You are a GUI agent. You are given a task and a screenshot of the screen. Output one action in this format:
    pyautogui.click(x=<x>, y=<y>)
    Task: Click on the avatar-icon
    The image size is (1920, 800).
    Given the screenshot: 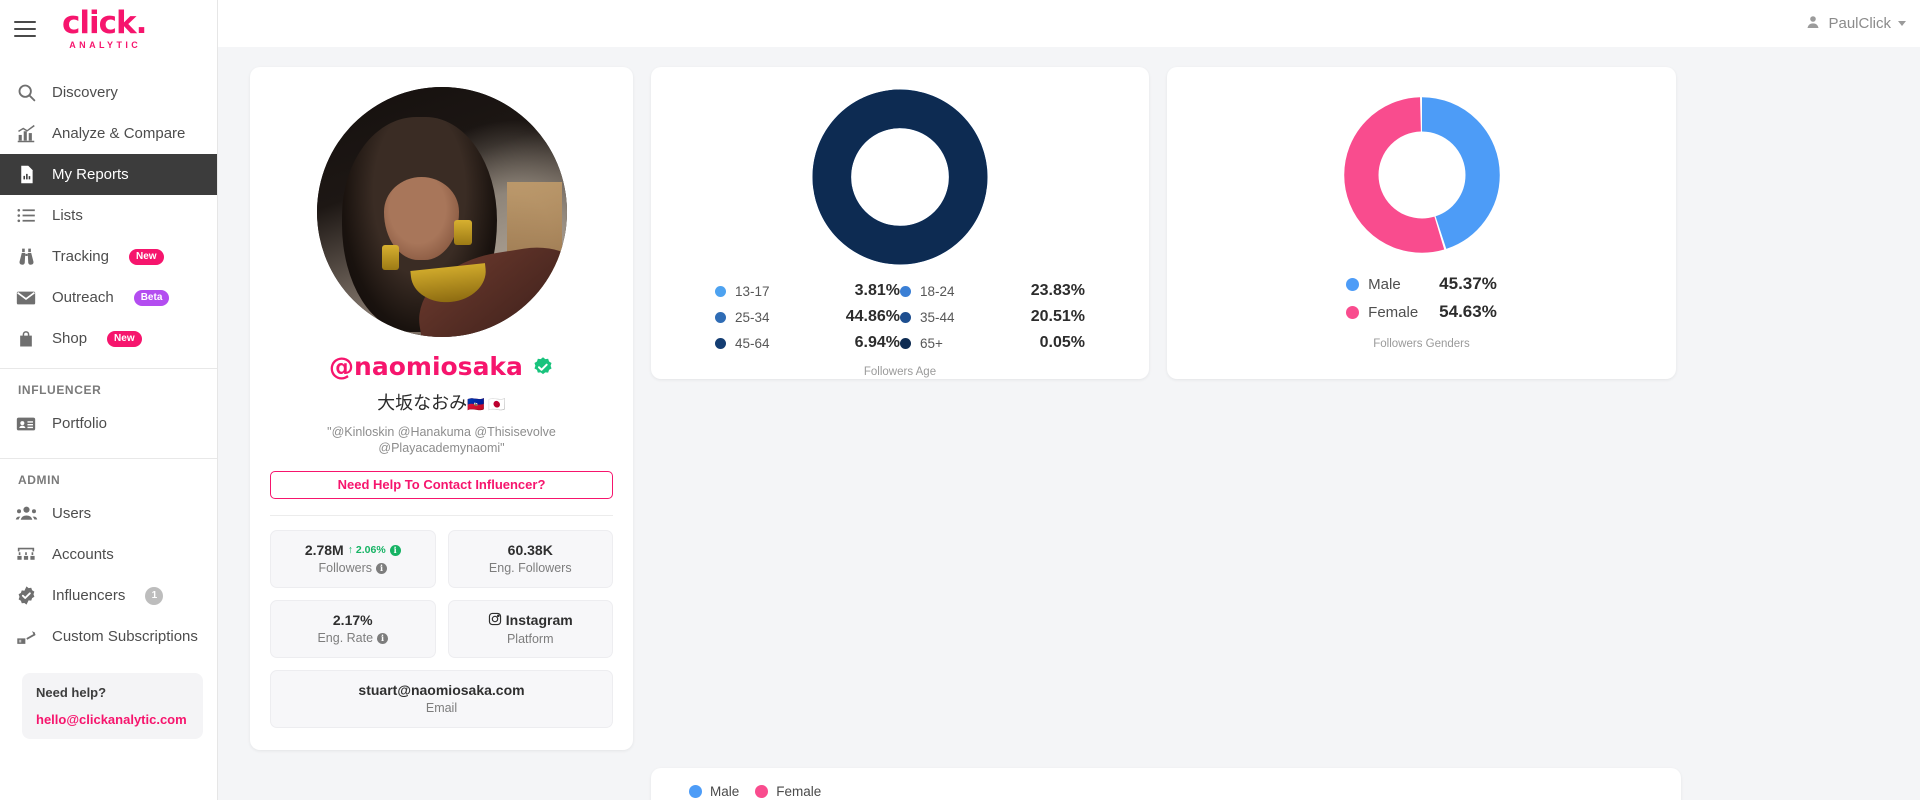 What is the action you would take?
    pyautogui.click(x=1813, y=24)
    